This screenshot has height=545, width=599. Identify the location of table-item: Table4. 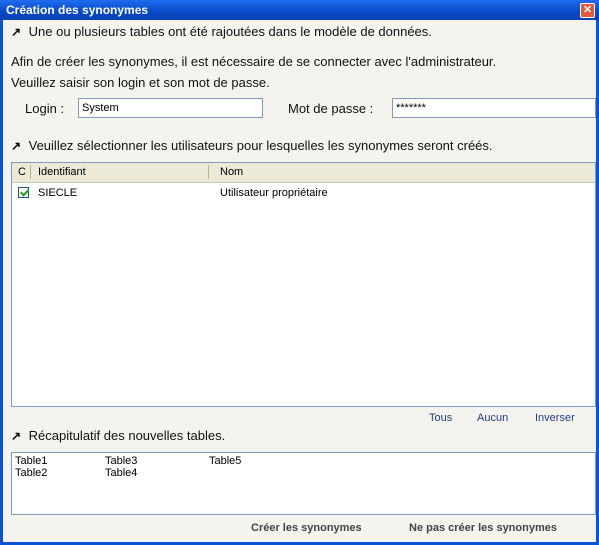
(121, 473).